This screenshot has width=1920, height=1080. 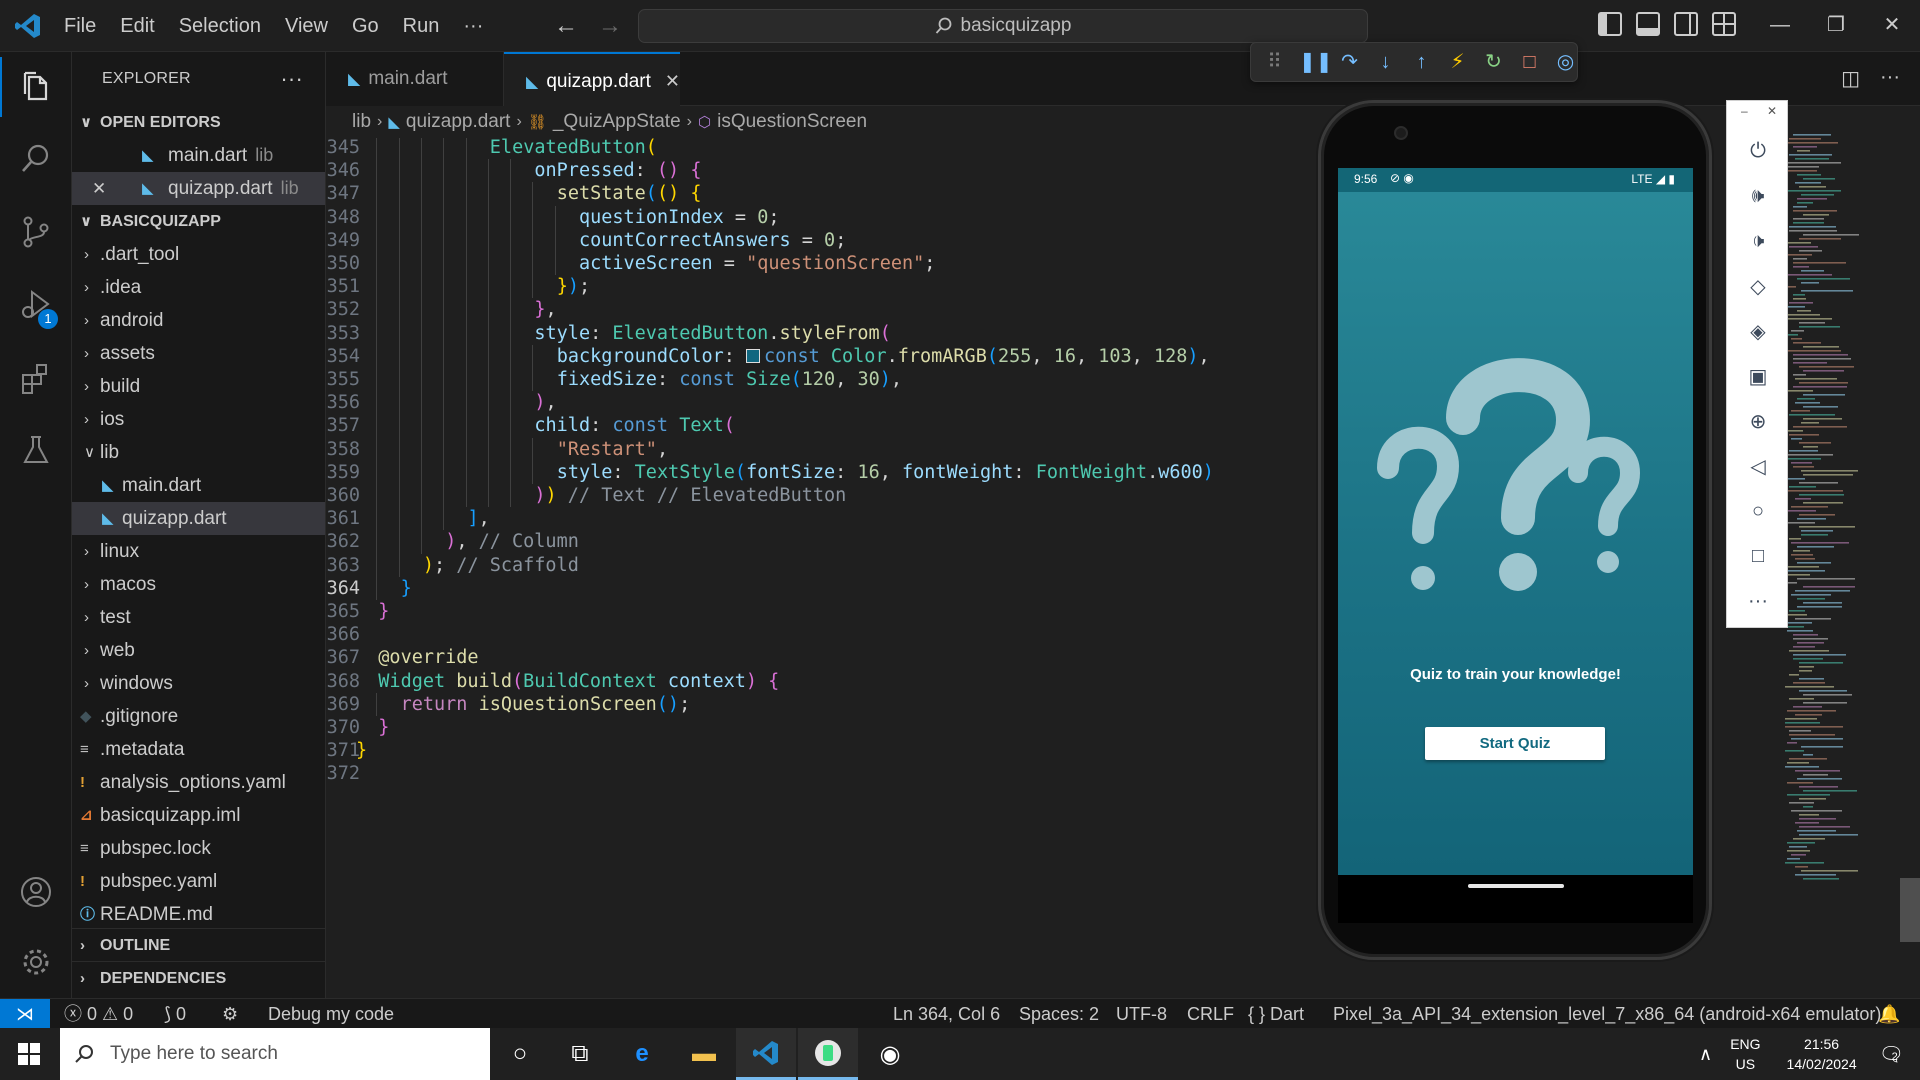 I want to click on overview-icon: □, so click(x=1758, y=556).